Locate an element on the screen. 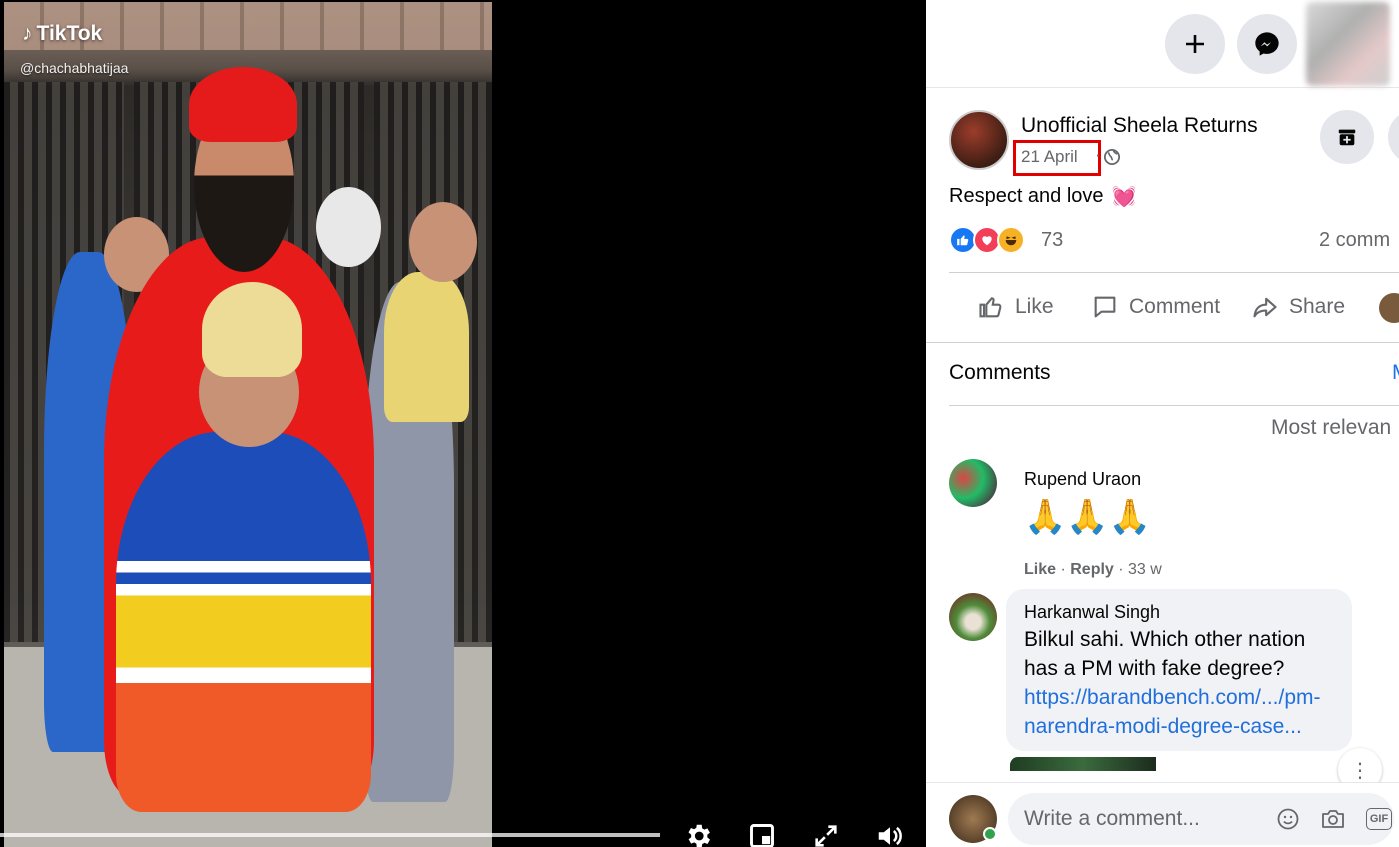 The image size is (1399, 847). comment-sort-dropdown: Most relevan is located at coordinates (1331, 428).